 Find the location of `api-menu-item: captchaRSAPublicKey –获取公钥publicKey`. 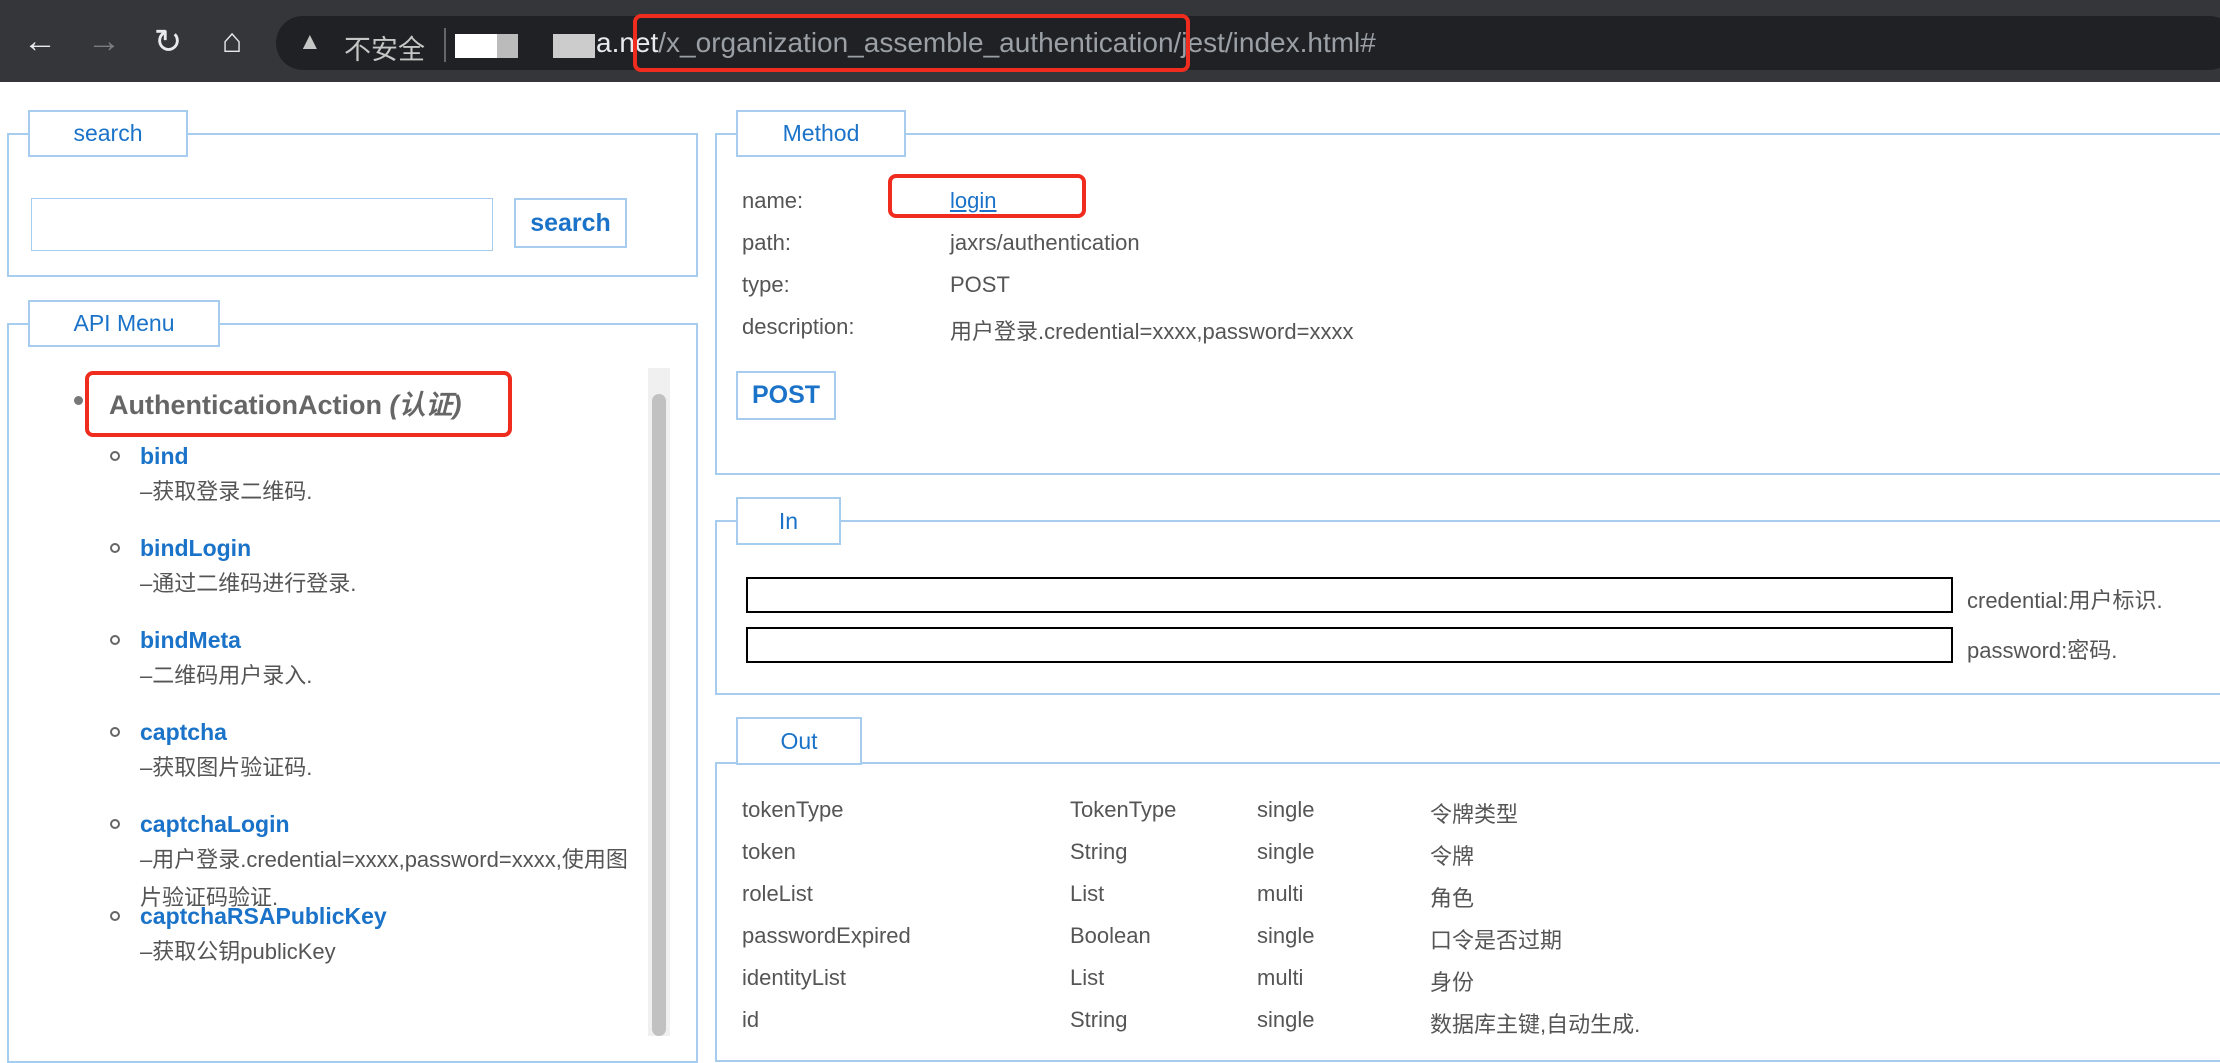

api-menu-item: captchaRSAPublicKey –获取公钥publicKey is located at coordinates (375, 935).